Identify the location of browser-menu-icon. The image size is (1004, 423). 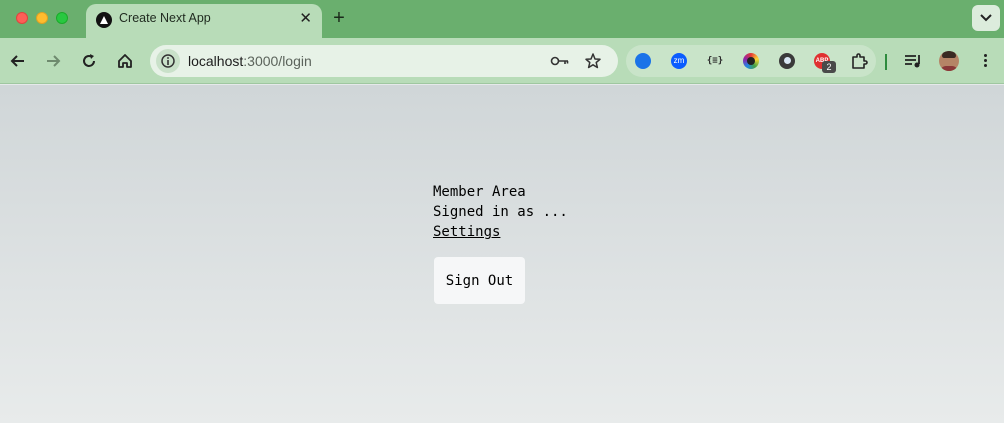
(985, 61).